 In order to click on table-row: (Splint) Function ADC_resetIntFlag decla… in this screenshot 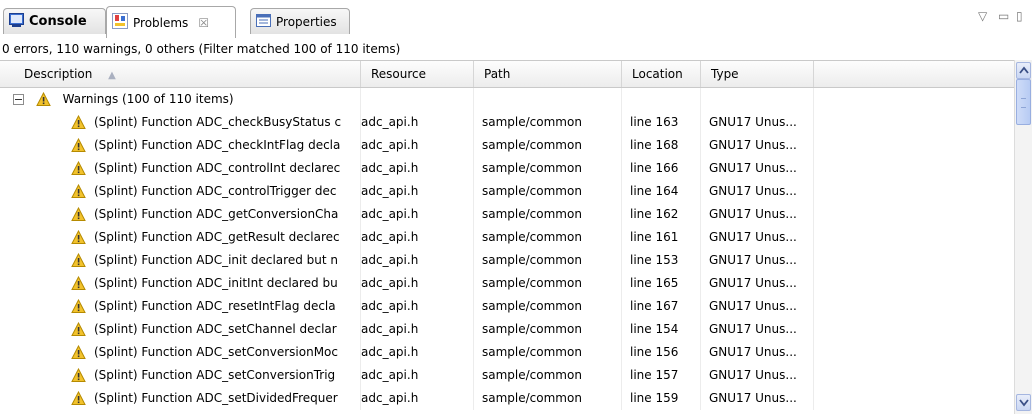, I will do `click(507, 306)`.